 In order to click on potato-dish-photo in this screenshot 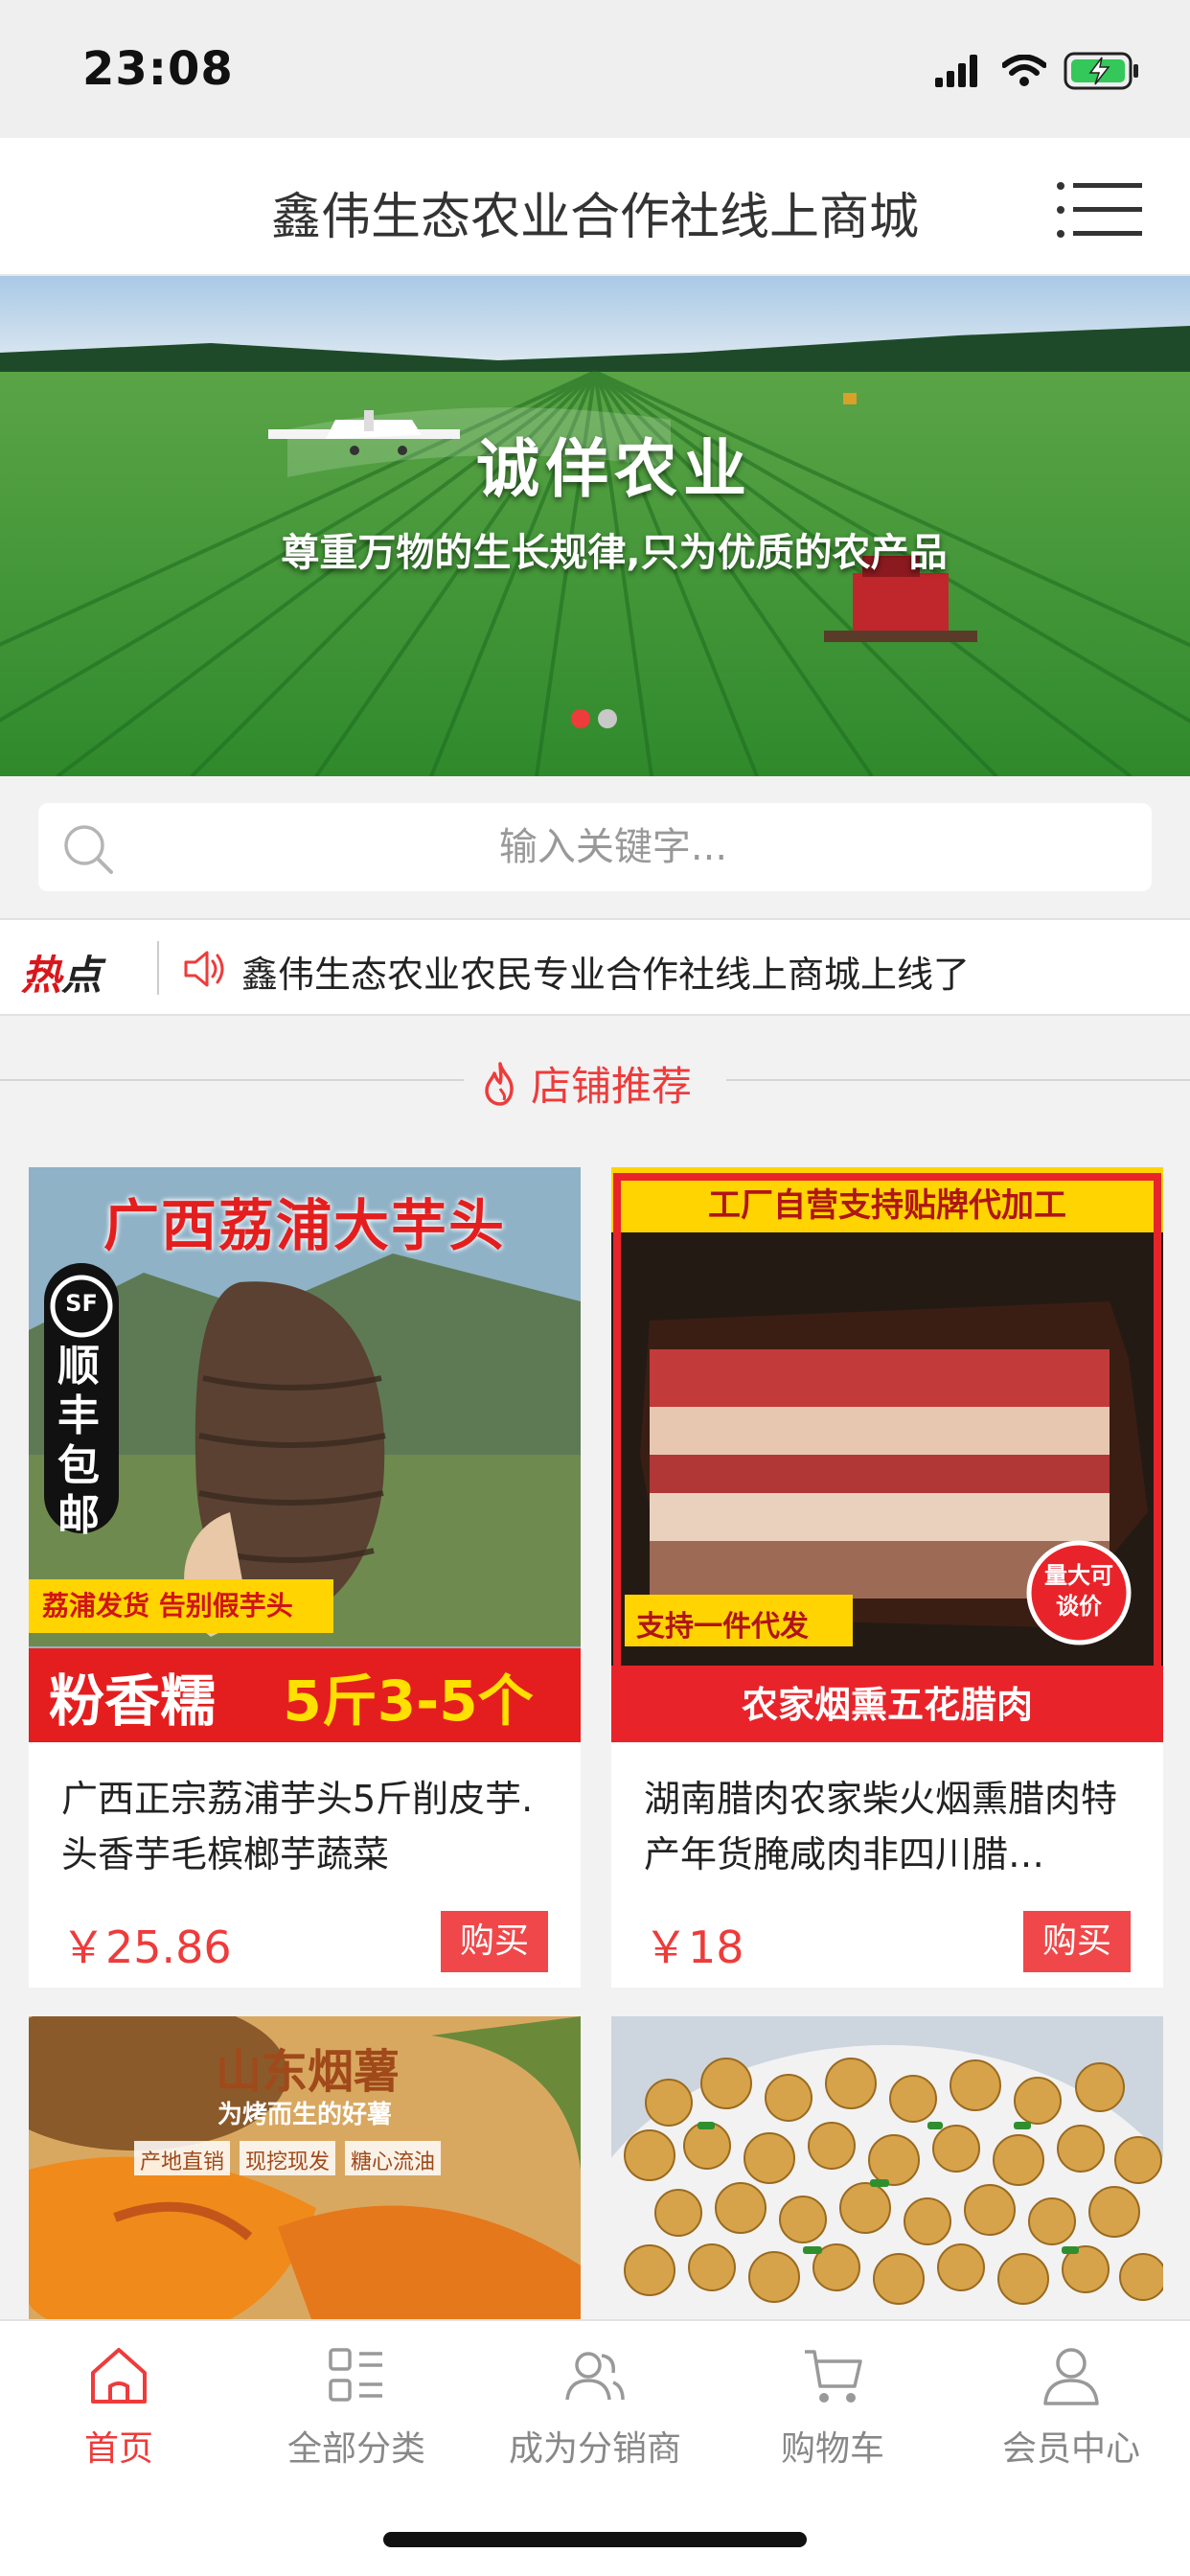, I will do `click(887, 2167)`.